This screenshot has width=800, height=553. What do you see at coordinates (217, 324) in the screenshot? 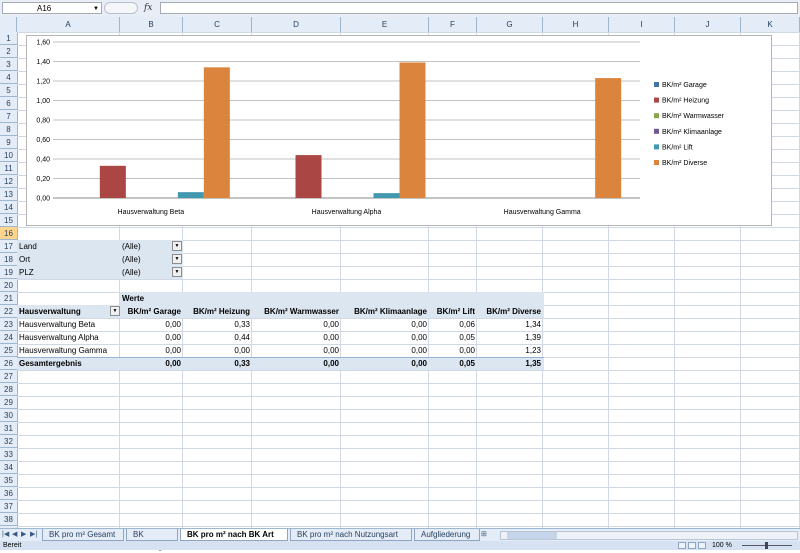
I see `pivot-cell: 0,33` at bounding box center [217, 324].